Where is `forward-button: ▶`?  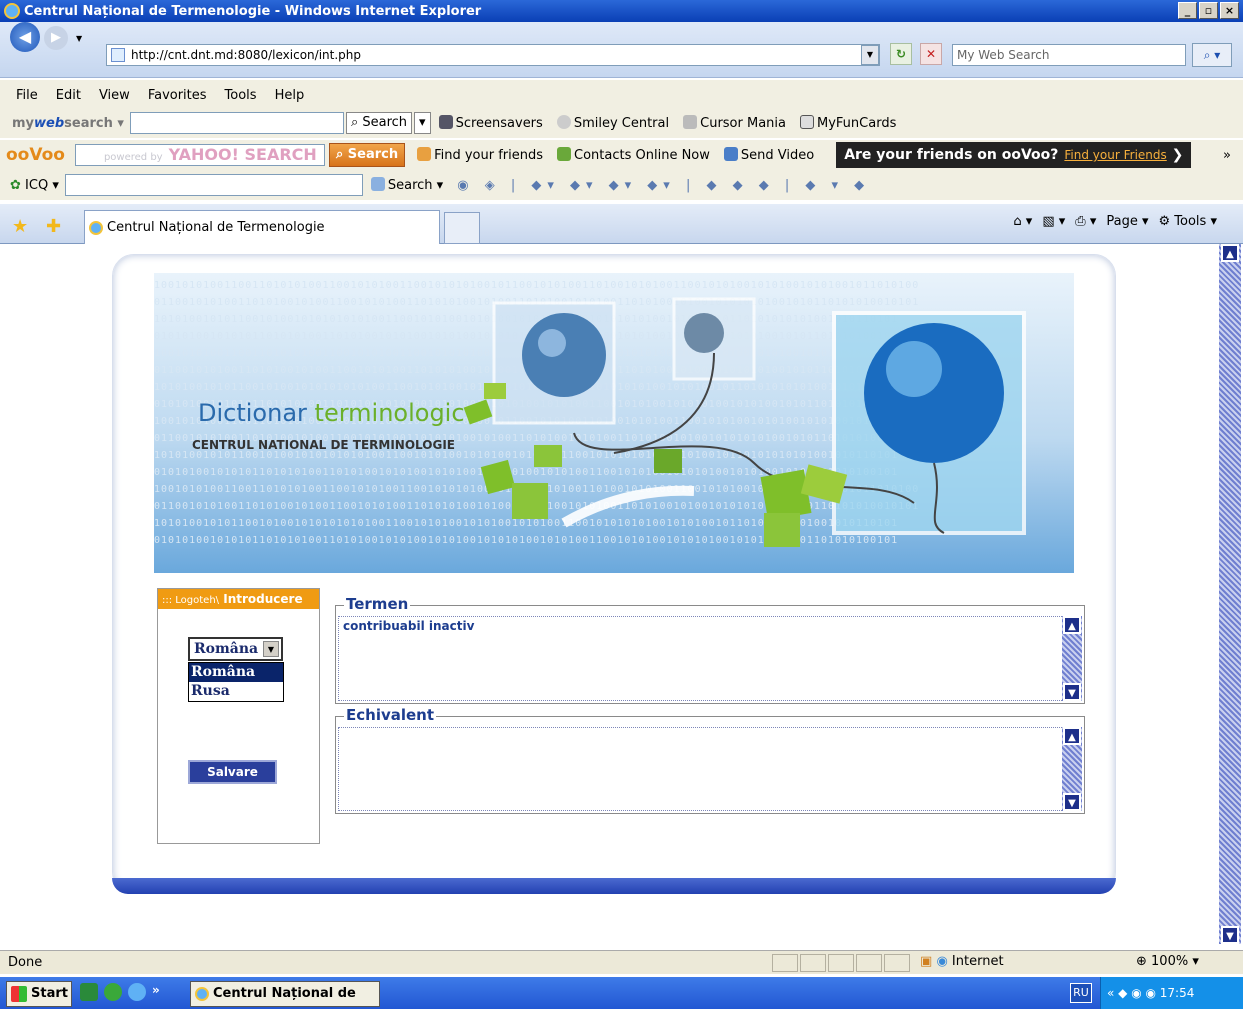 forward-button: ▶ is located at coordinates (56, 38).